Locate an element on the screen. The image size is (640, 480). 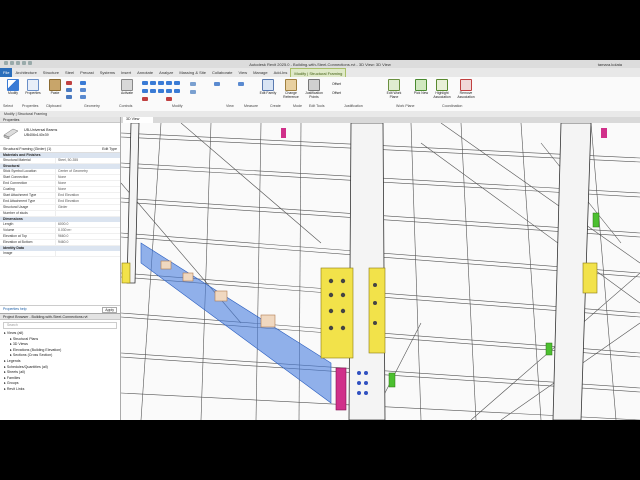
edit-type-button: Edit Type is located at coordinates (109, 149).